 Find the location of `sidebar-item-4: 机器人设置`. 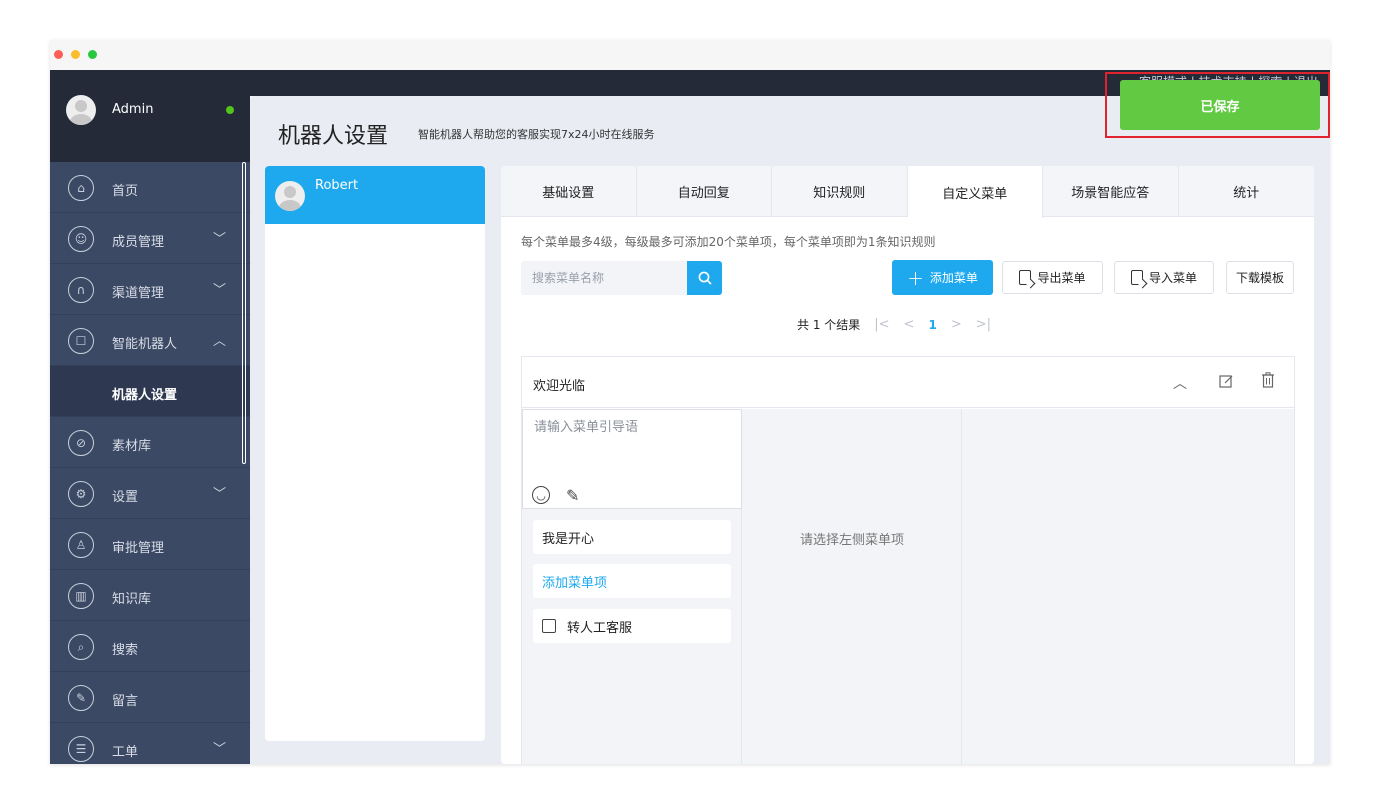

sidebar-item-4: 机器人设置 is located at coordinates (150, 391).